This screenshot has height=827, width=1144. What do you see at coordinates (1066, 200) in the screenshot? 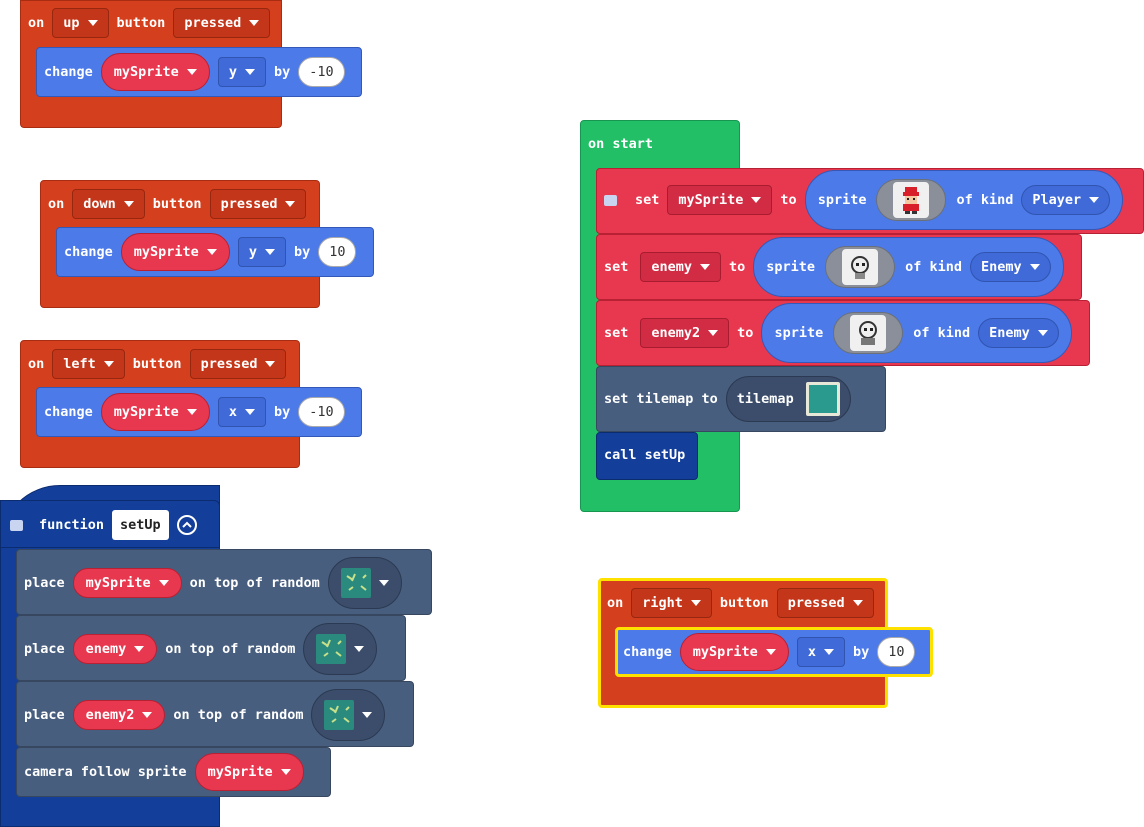
I see `kind-dropdown: Player` at bounding box center [1066, 200].